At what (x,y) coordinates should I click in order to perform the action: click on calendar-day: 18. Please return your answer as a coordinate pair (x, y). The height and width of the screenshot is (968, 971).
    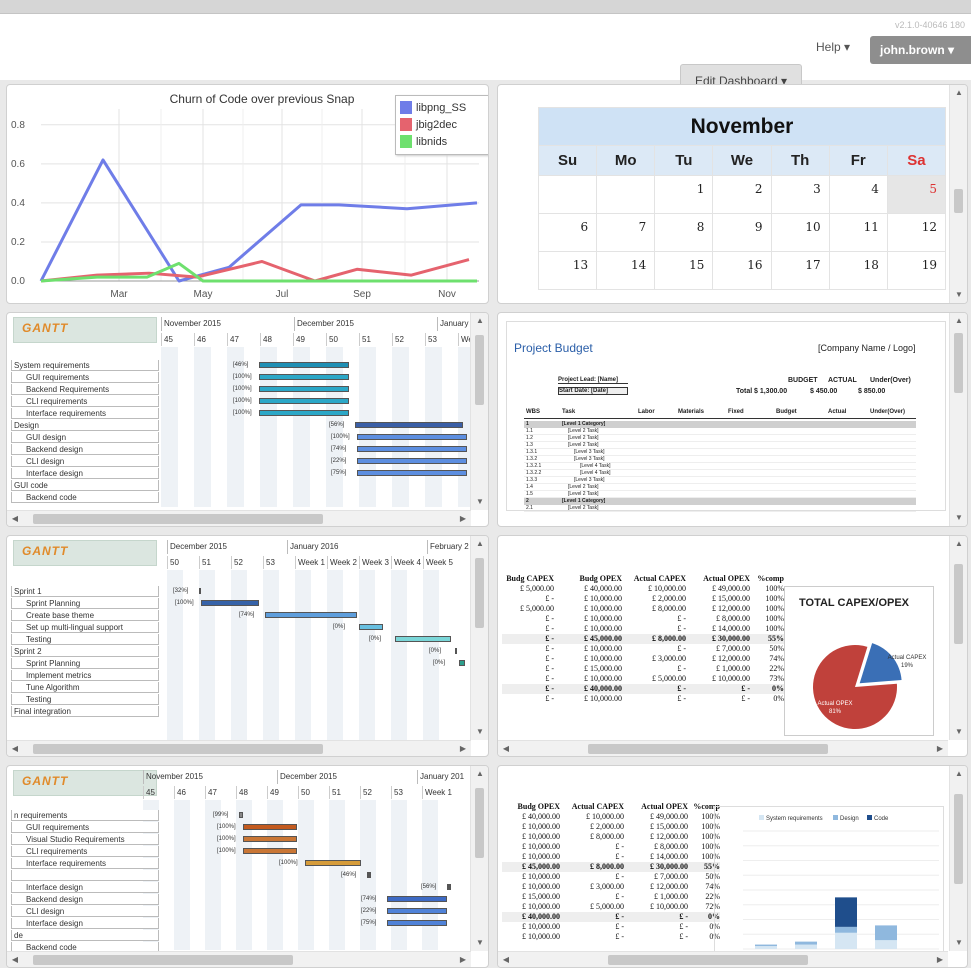
    Looking at the image, I should click on (858, 270).